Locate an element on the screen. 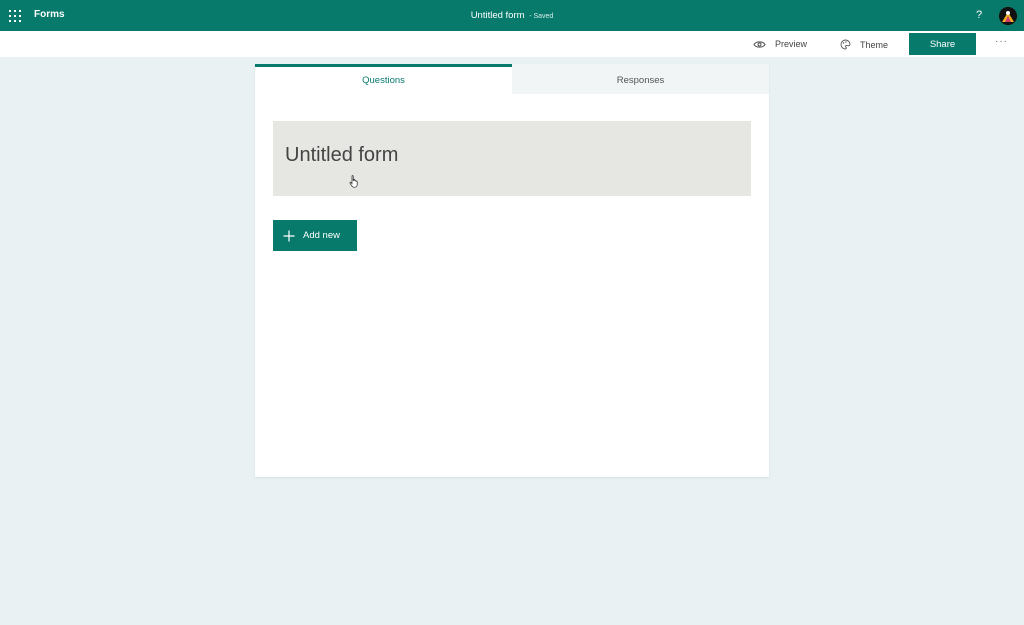 This screenshot has width=1024, height=625. user-avatar is located at coordinates (1008, 16).